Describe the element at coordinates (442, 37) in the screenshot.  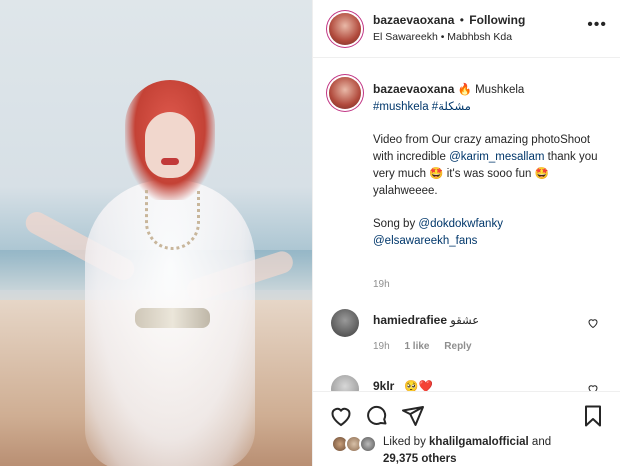
I see `location-link: El Sawareekh • Mabhbsh Kda` at that location.